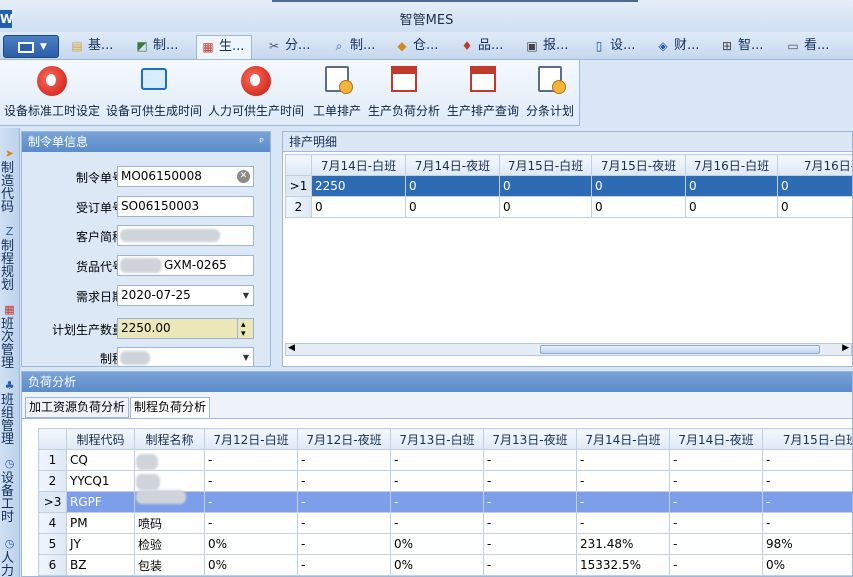 This screenshot has width=853, height=577. I want to click on pin-icon: ᵖ, so click(261, 142).